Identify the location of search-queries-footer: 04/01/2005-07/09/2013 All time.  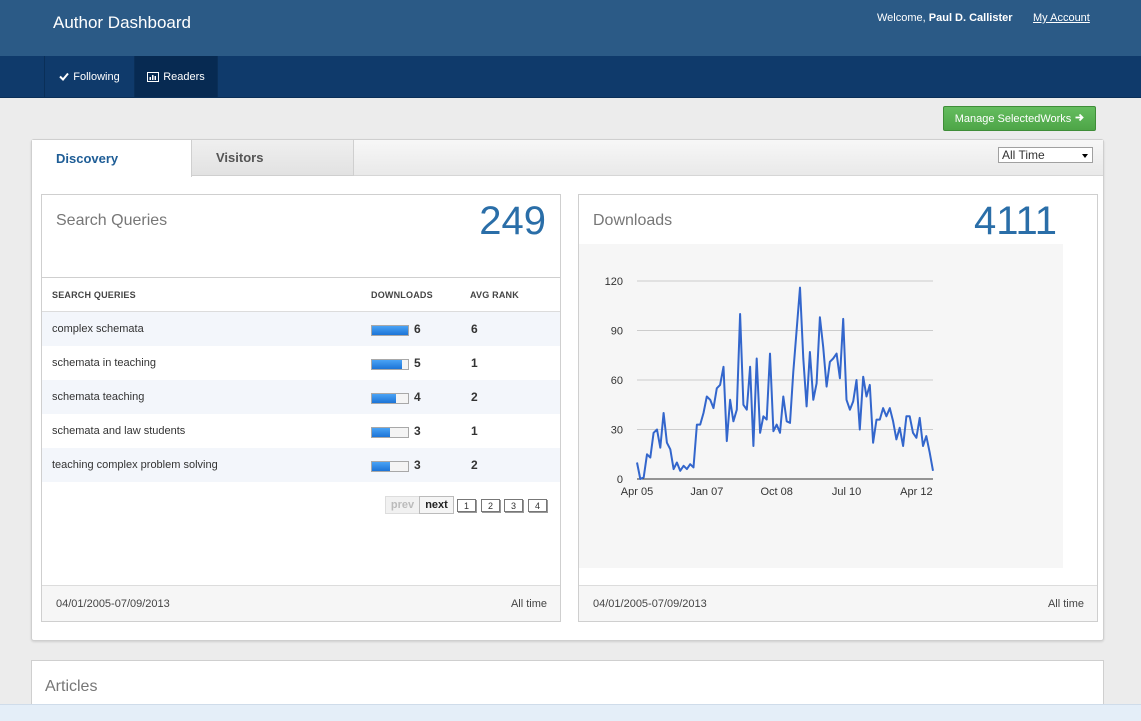
(301, 603).